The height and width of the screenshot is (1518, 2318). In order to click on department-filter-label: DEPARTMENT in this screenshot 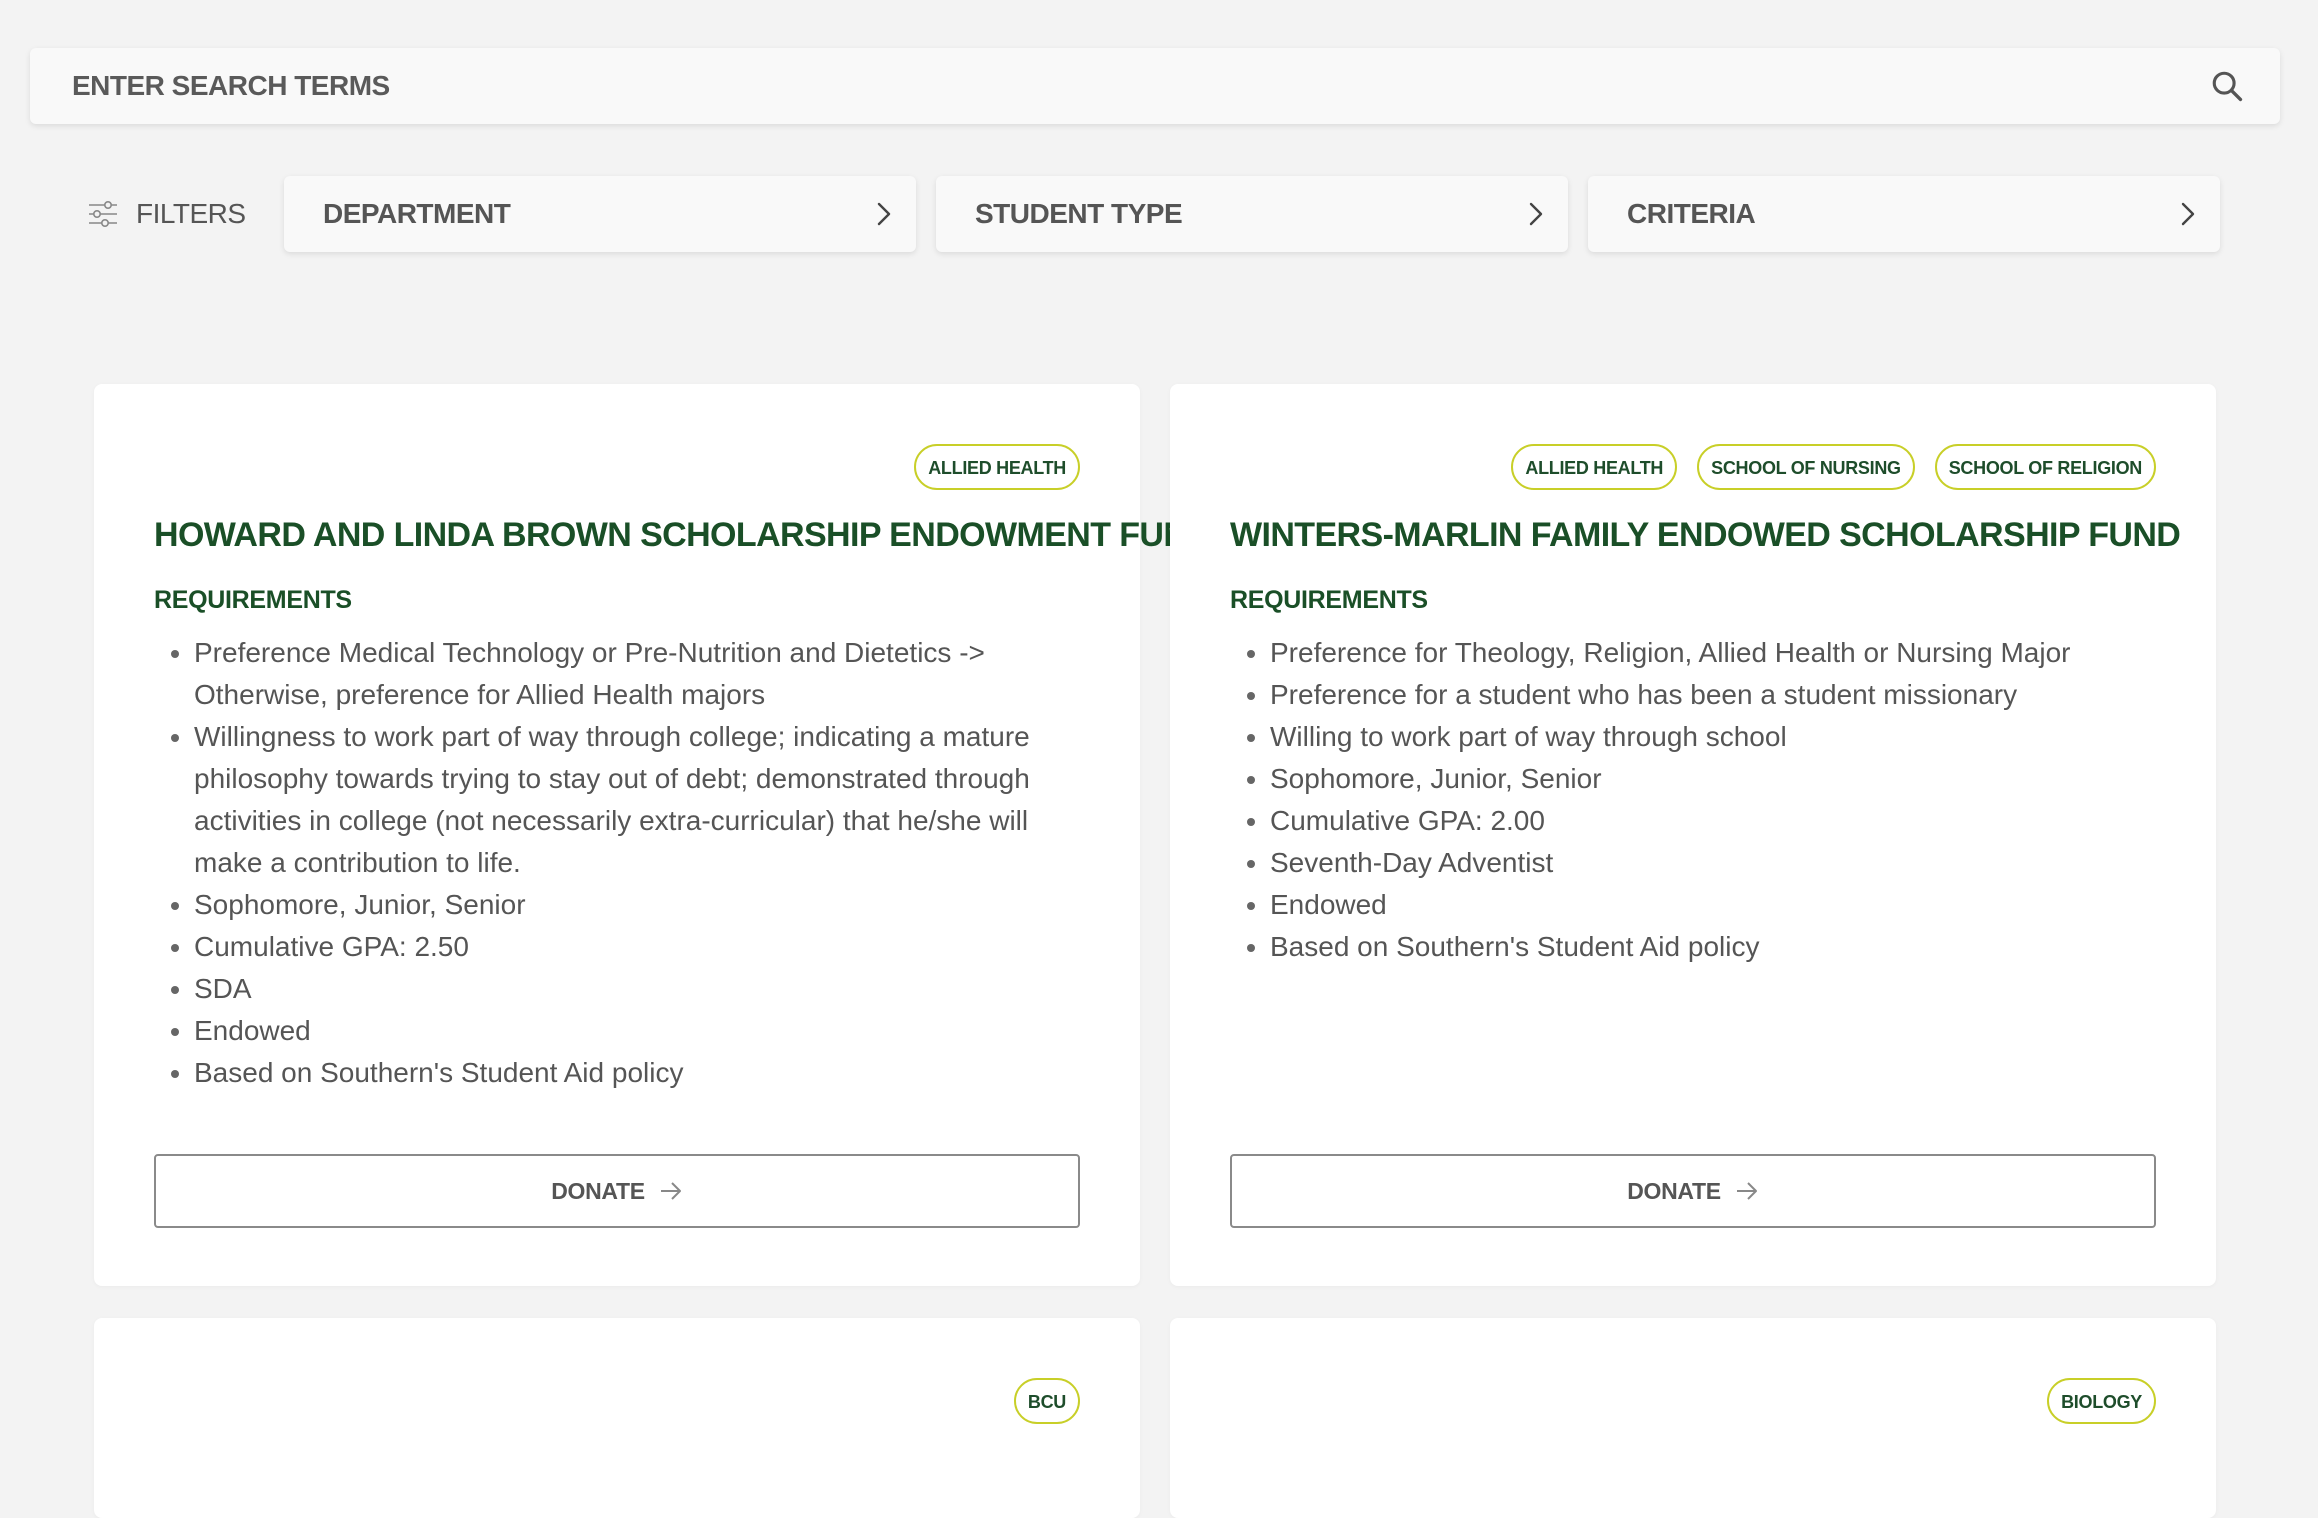, I will do `click(417, 213)`.